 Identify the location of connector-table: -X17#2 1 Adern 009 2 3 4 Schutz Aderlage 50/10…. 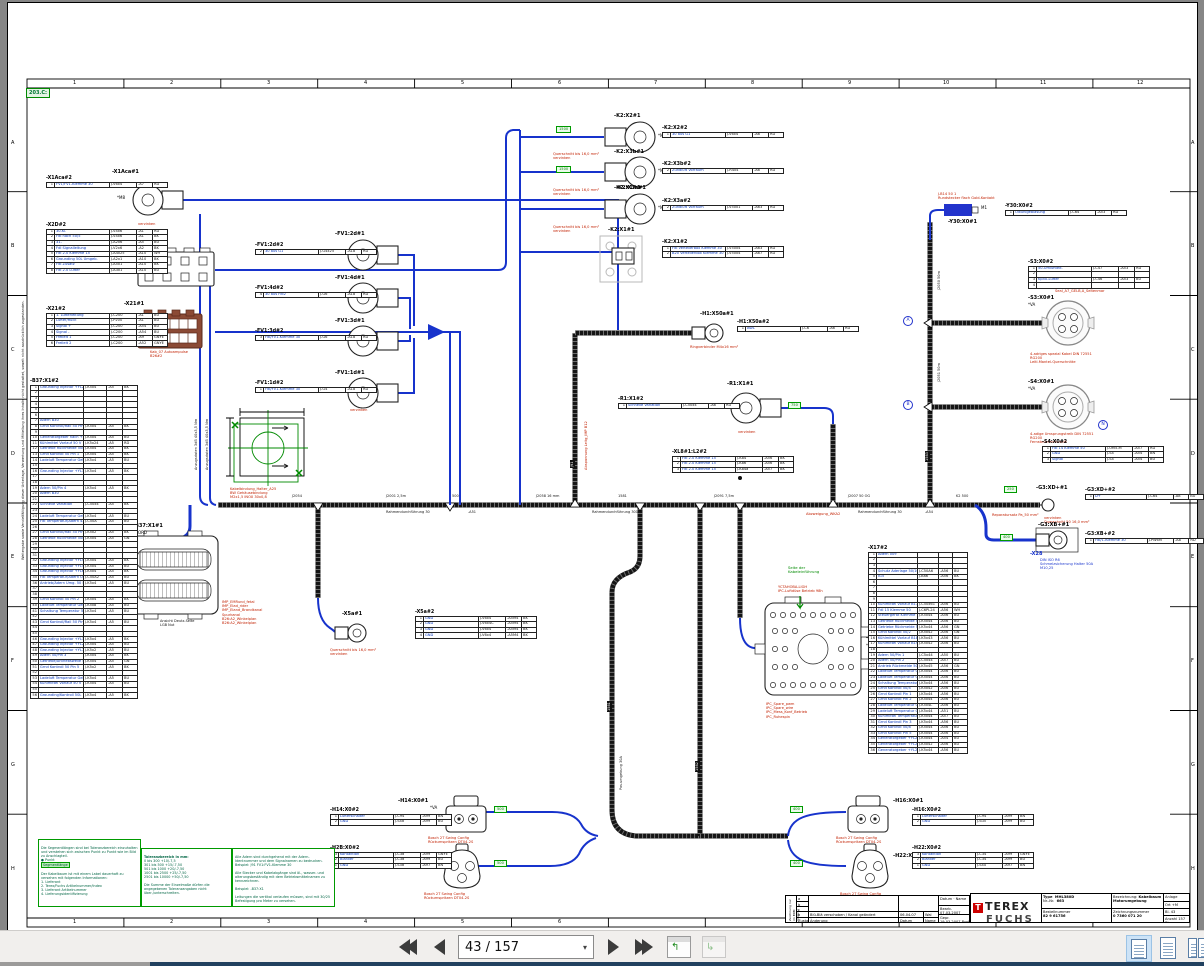
(918, 650).